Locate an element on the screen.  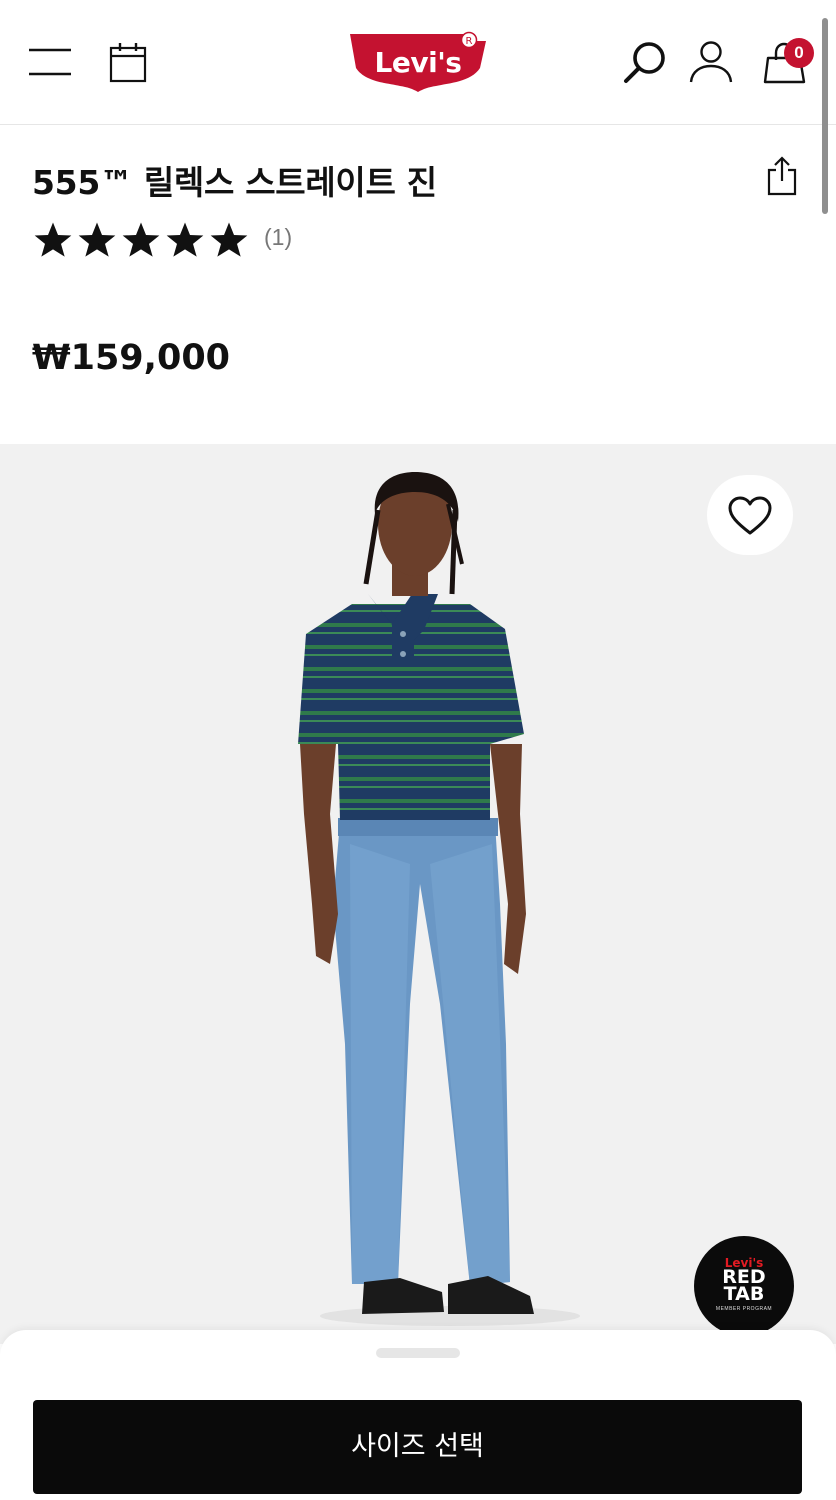
heart-icon is located at coordinates (750, 515).